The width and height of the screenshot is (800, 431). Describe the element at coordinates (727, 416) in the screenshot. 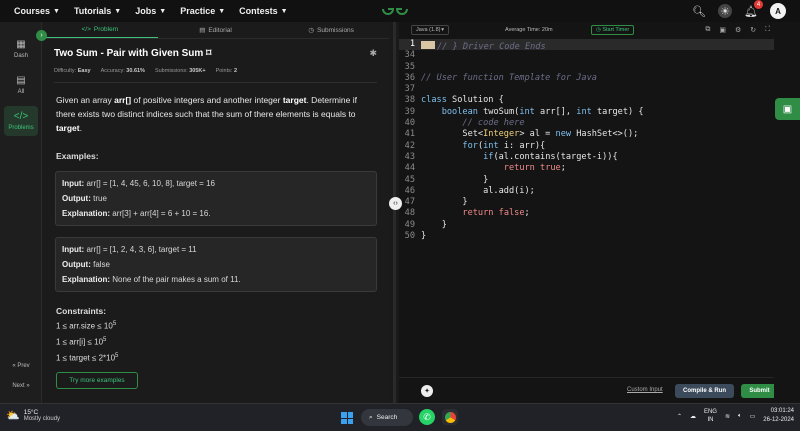

I see `wifi-icon: ≋` at that location.